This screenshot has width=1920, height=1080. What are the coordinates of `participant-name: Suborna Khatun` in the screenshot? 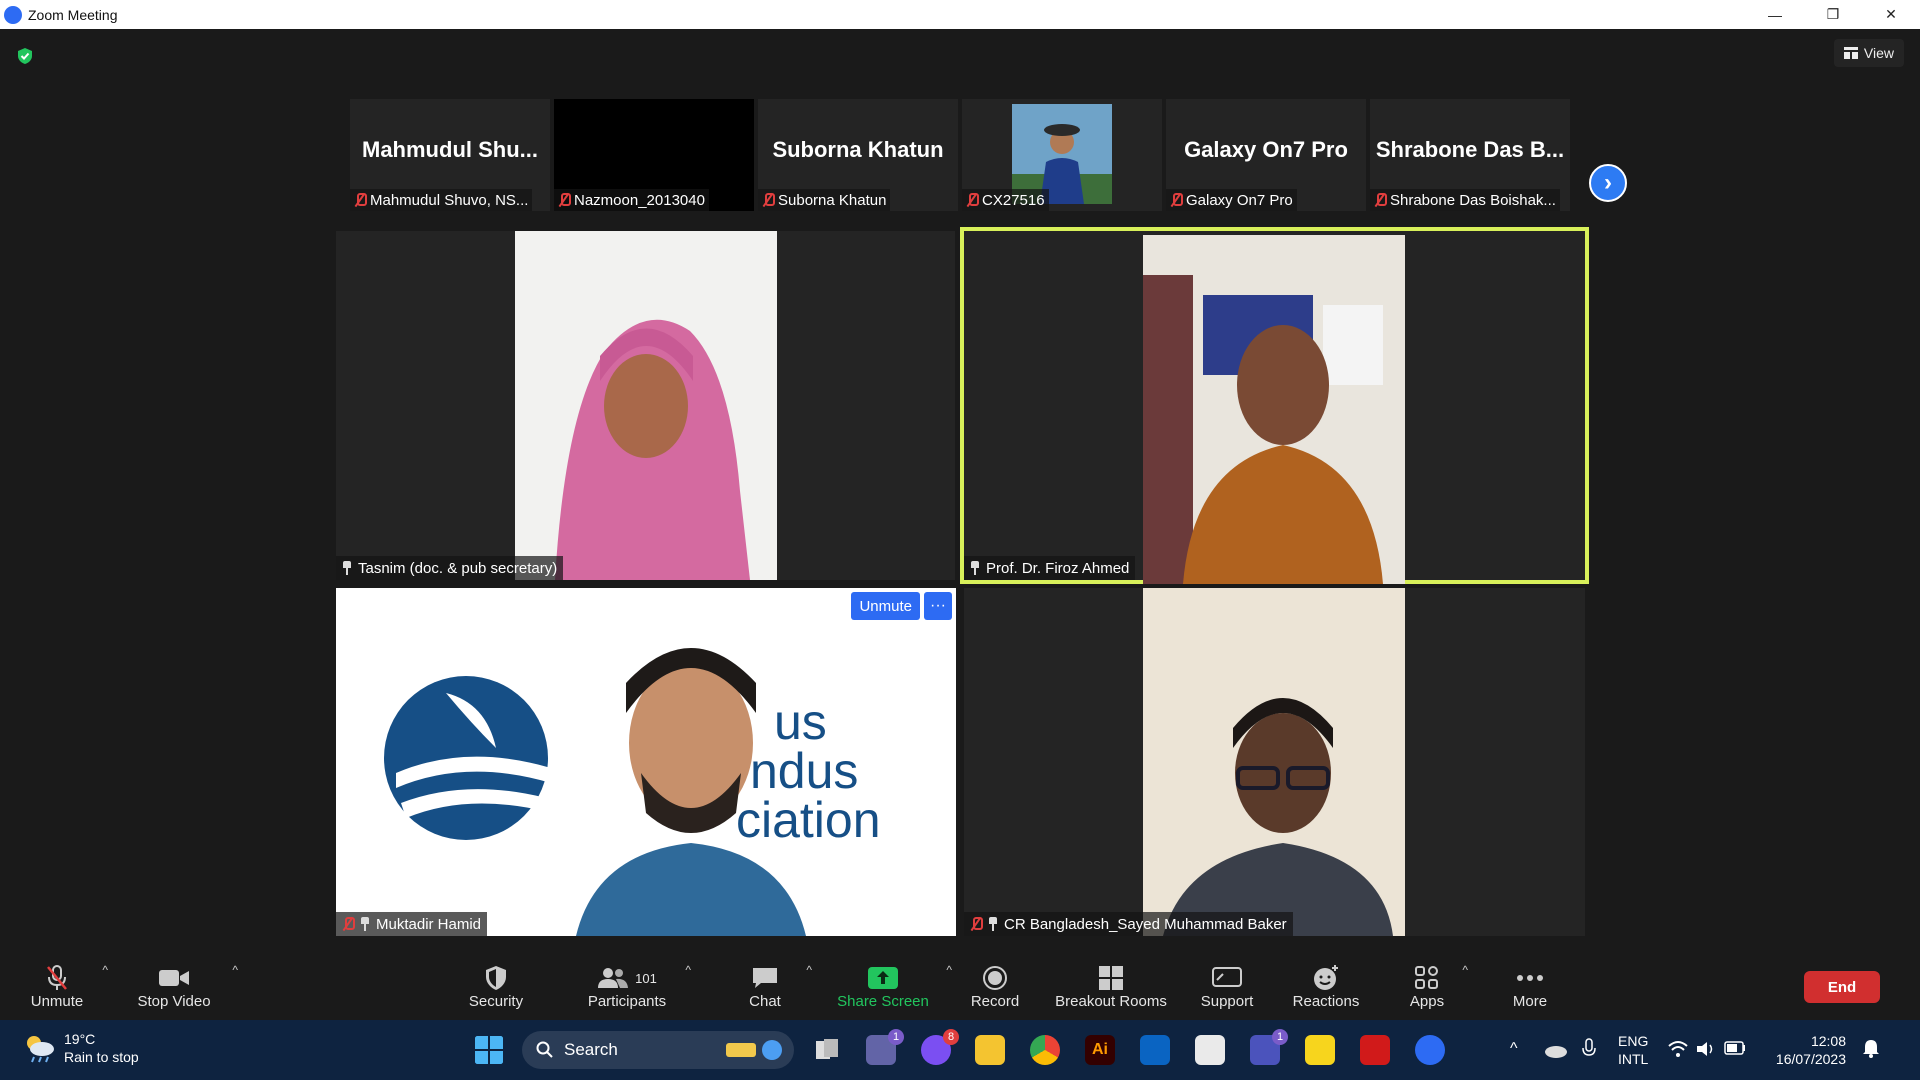 It's located at (832, 200).